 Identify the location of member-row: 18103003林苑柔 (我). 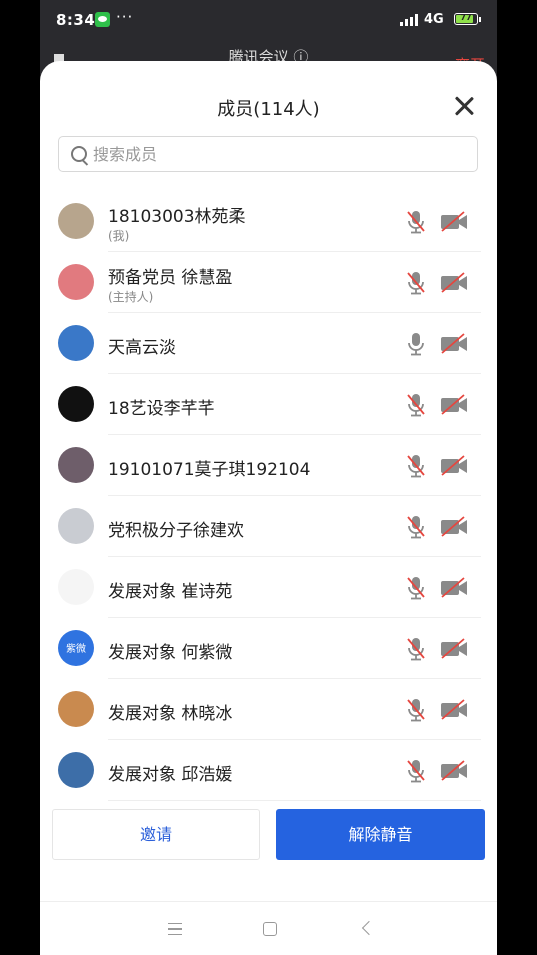
(268, 221).